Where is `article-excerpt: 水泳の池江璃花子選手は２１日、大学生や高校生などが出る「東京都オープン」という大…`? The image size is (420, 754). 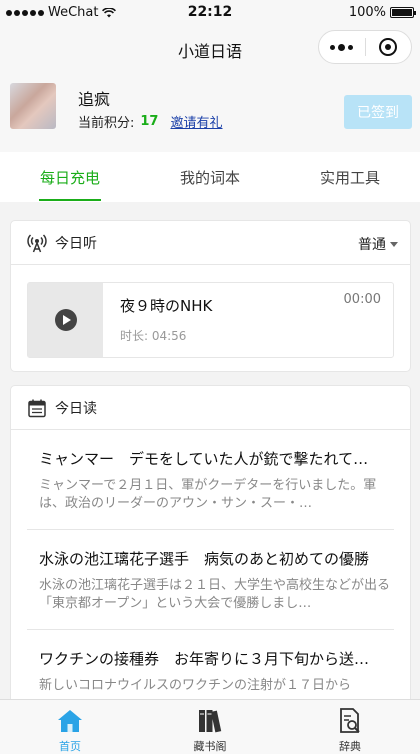
article-excerpt: 水泳の池江璃花子選手は２１日、大学生や高校生などが出る「東京都オープン」という大… is located at coordinates (215, 594).